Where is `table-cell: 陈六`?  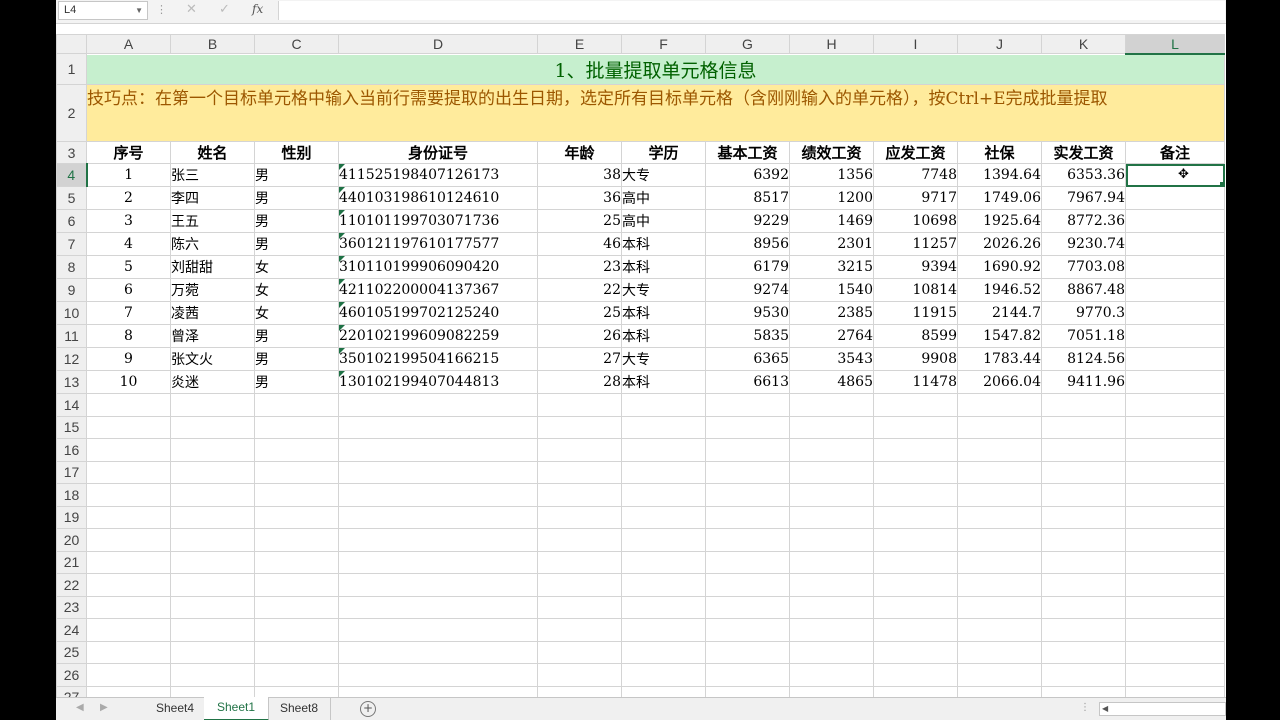
table-cell: 陈六 is located at coordinates (212, 244).